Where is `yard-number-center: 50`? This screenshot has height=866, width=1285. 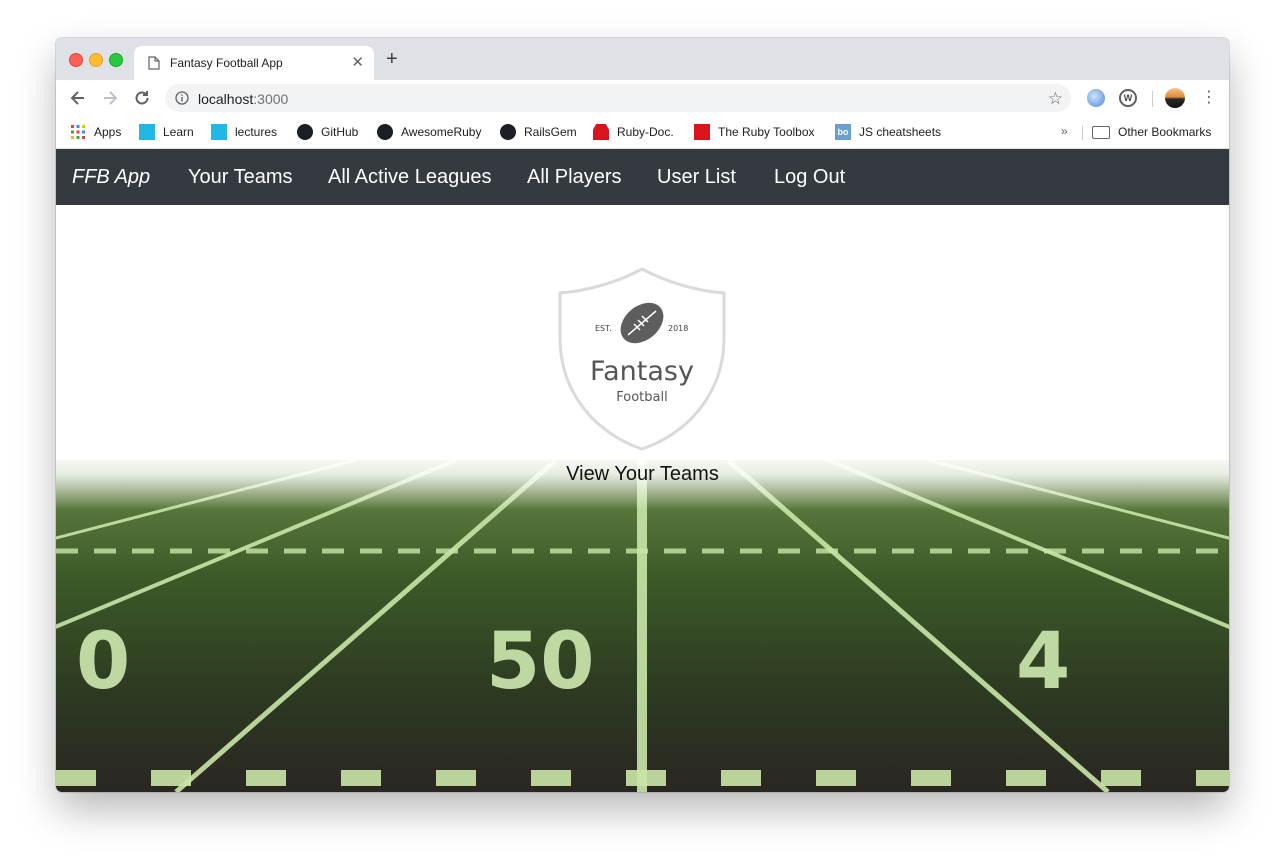
yard-number-center: 50 is located at coordinates (540, 662).